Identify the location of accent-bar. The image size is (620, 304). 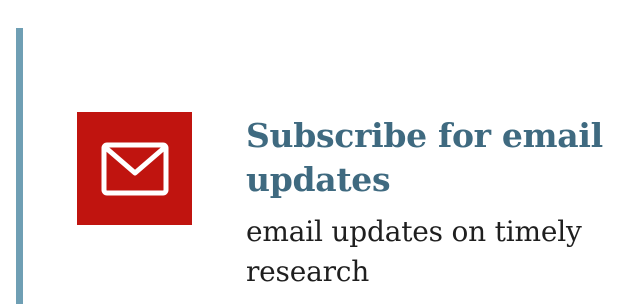
(19, 166).